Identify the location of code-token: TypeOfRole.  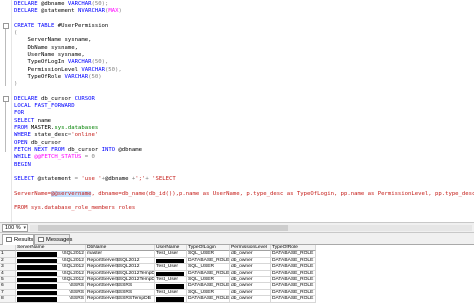
(39, 76).